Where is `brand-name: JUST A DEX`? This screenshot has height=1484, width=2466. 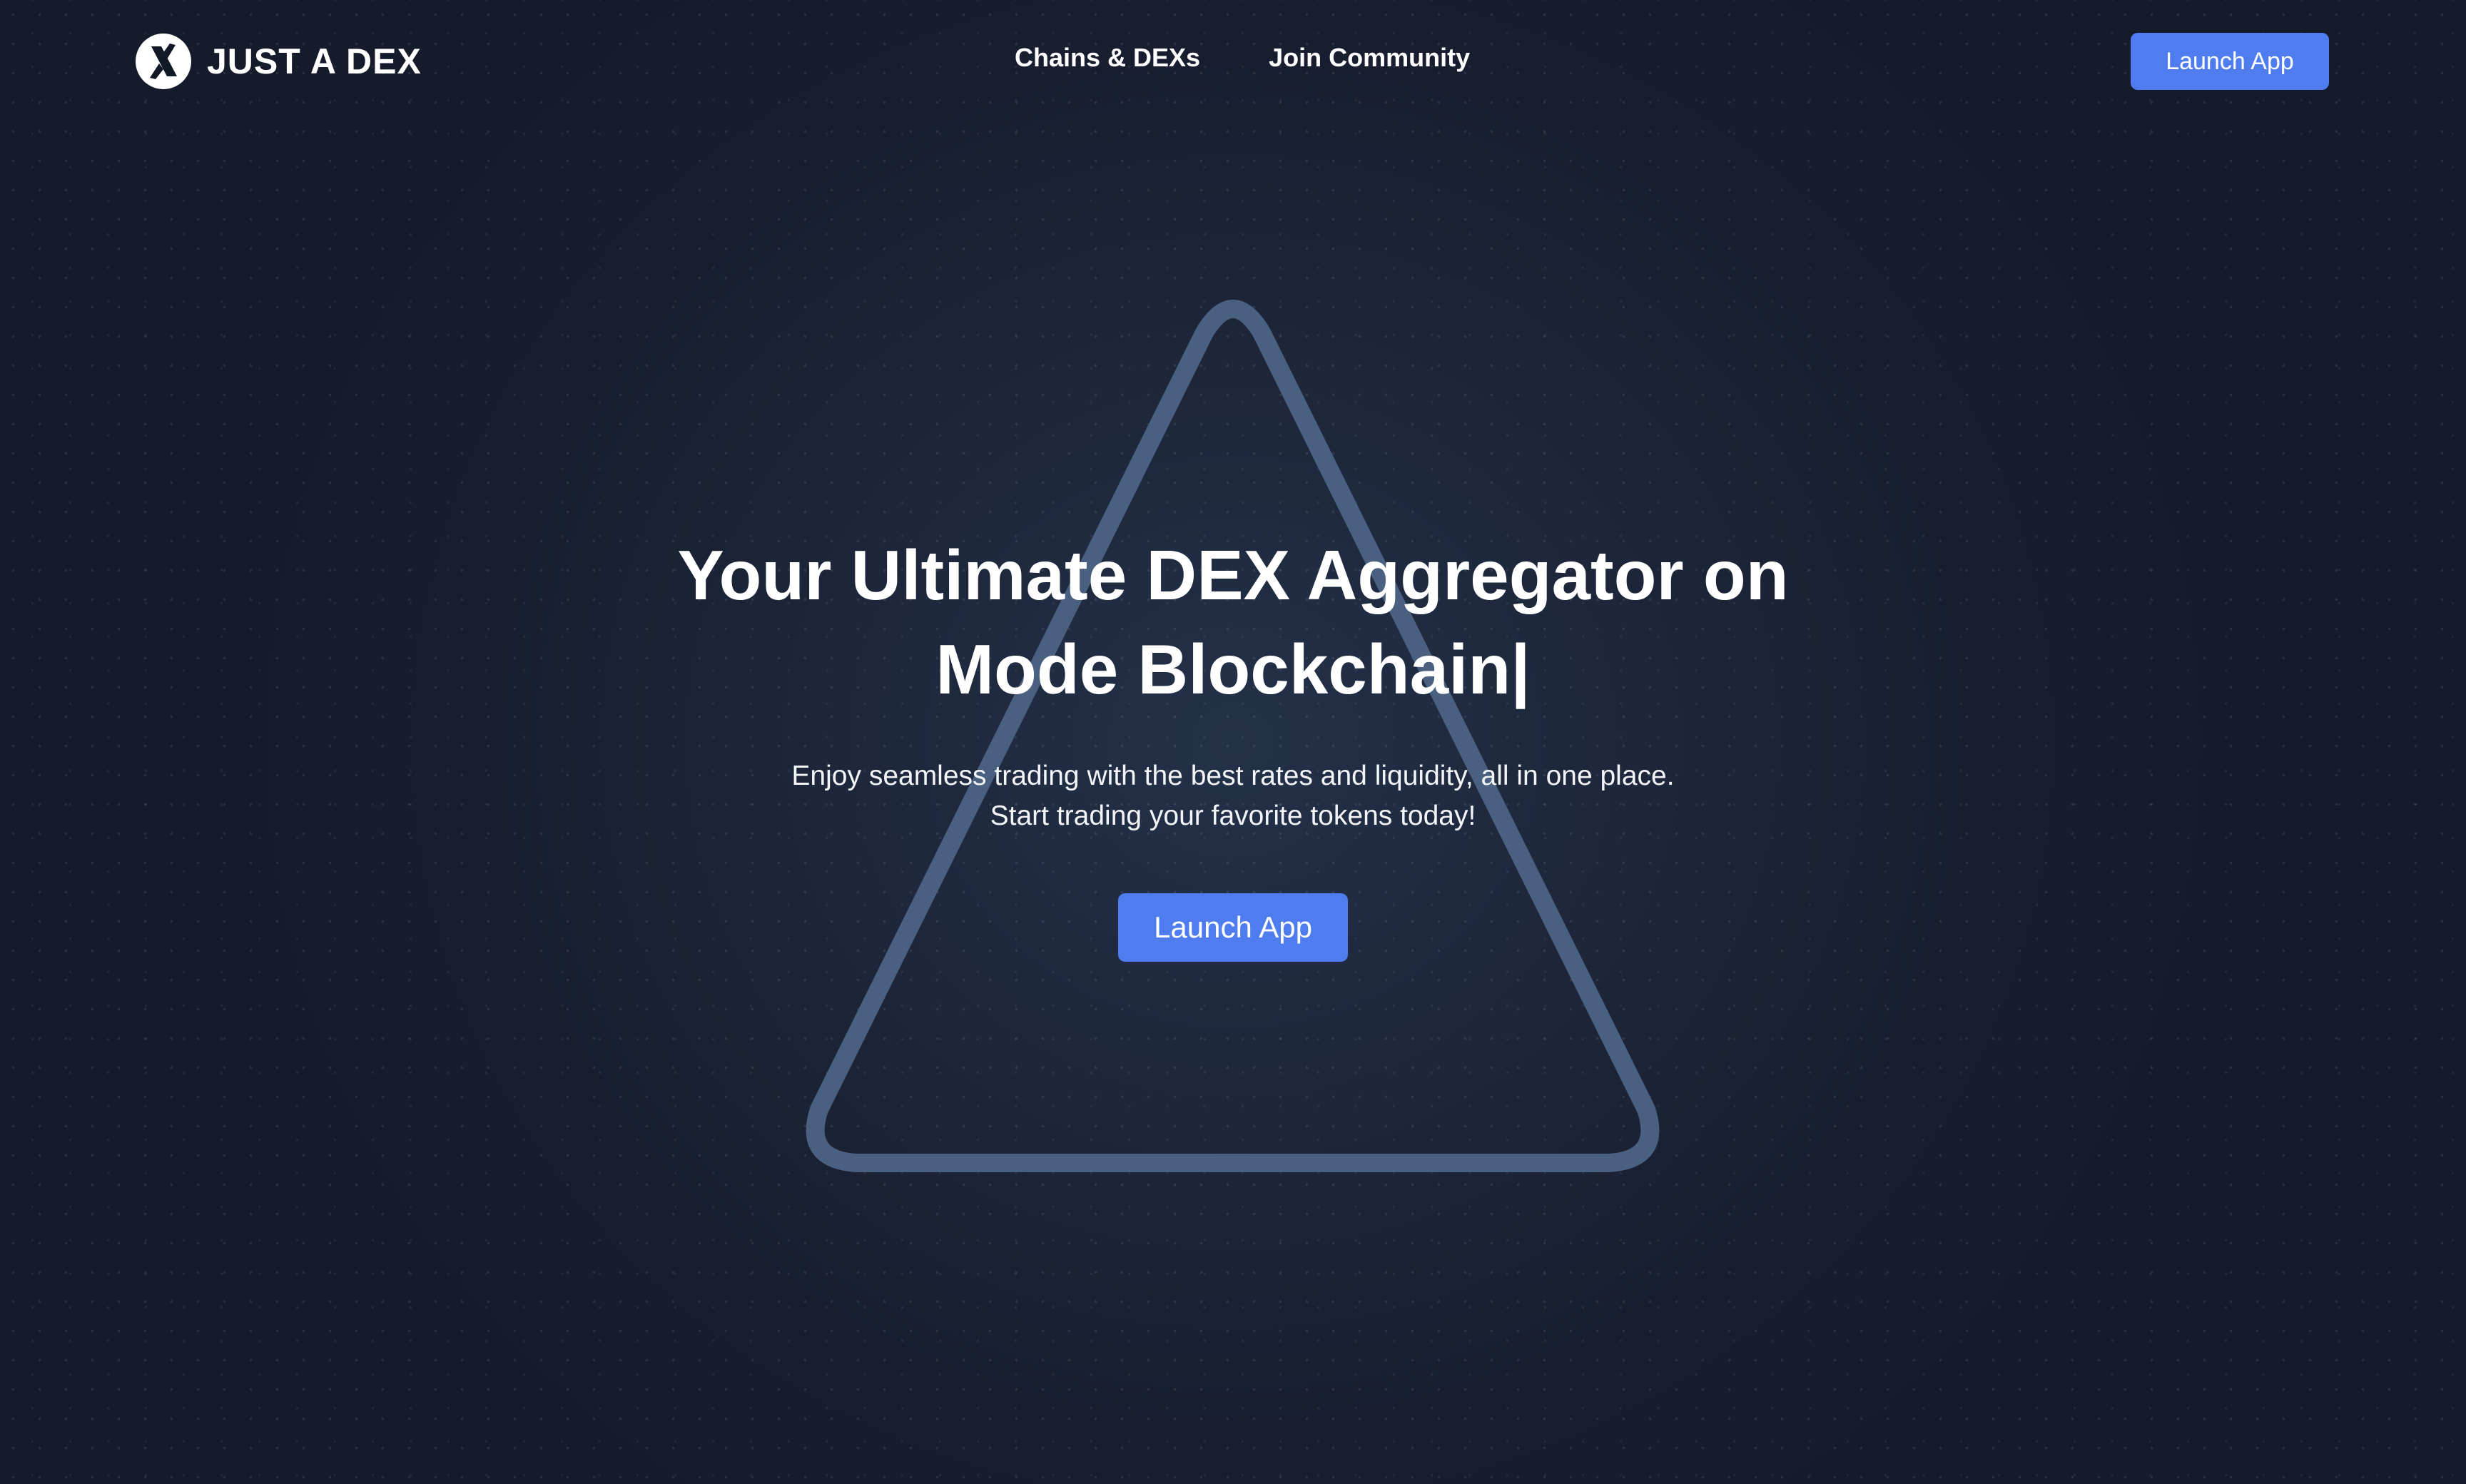 brand-name: JUST A DEX is located at coordinates (314, 61).